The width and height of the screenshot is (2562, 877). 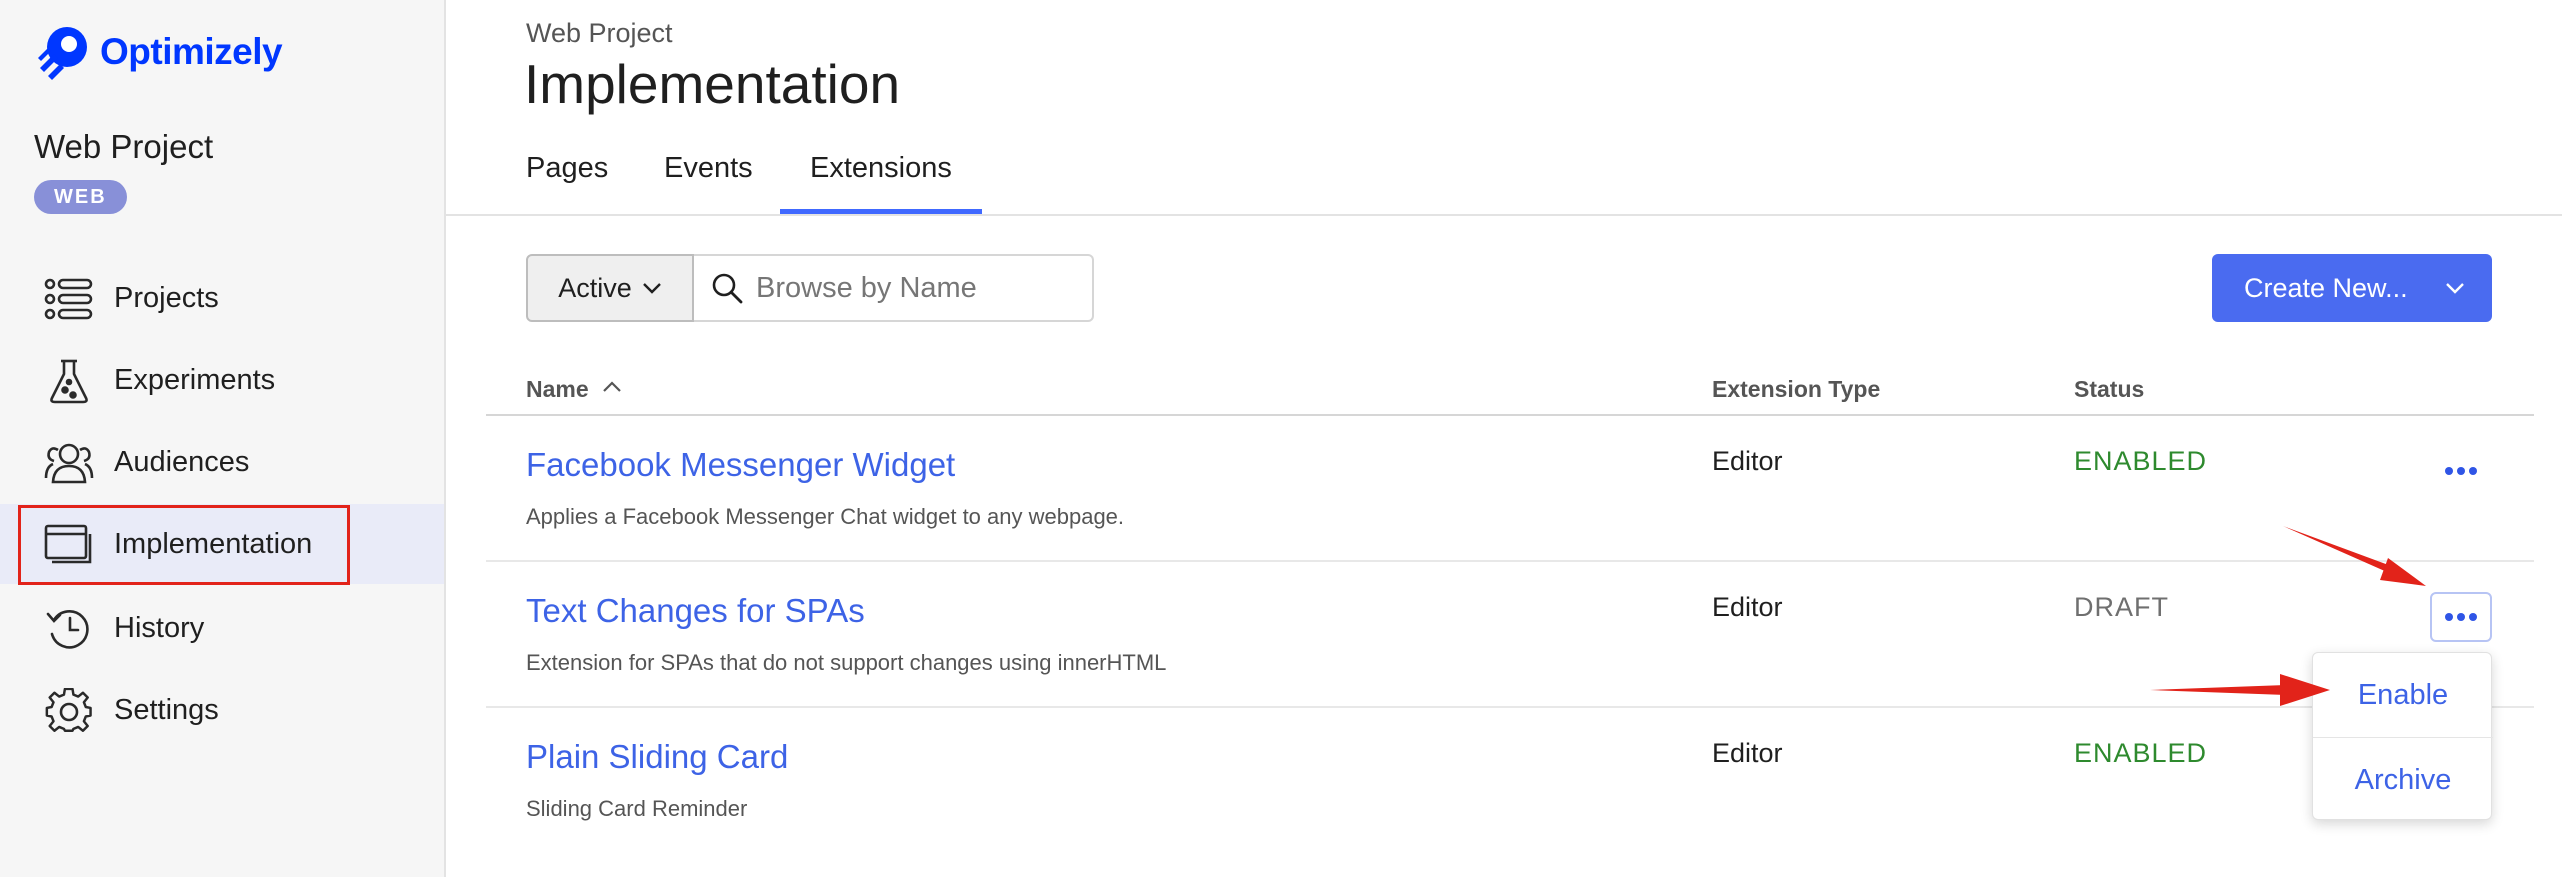 What do you see at coordinates (195, 379) in the screenshot?
I see `sidebar-item-label: Experiments` at bounding box center [195, 379].